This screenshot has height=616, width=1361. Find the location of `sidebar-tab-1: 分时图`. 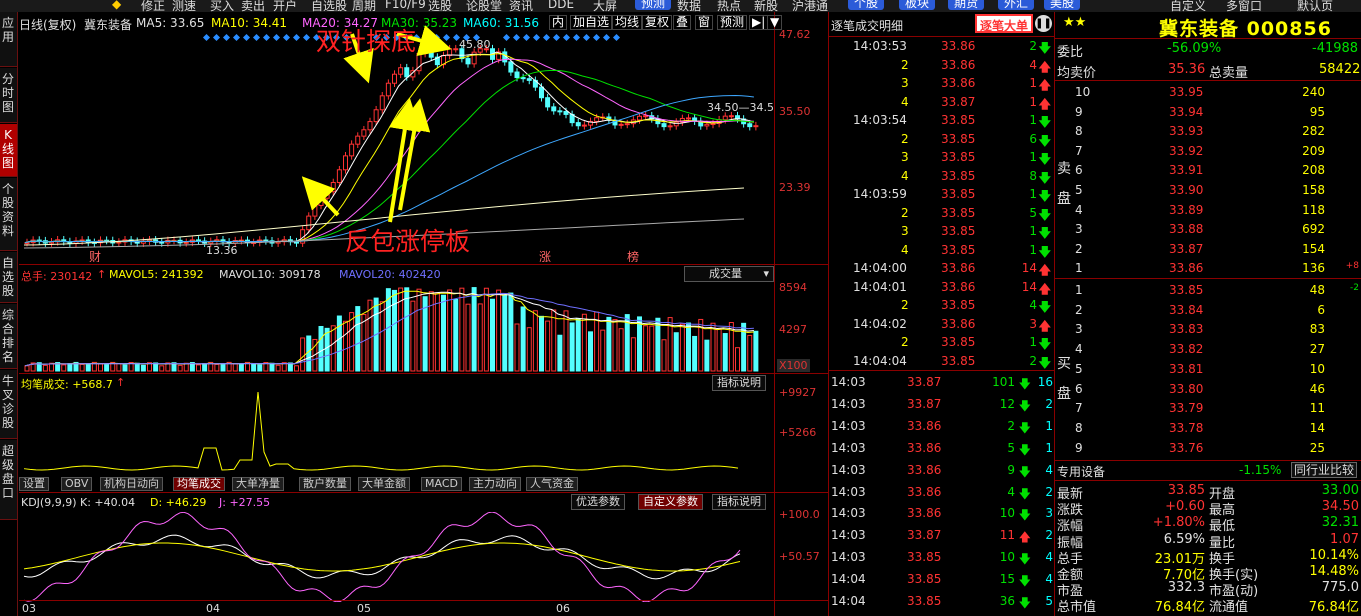

sidebar-tab-1: 分时图 is located at coordinates (8, 95).